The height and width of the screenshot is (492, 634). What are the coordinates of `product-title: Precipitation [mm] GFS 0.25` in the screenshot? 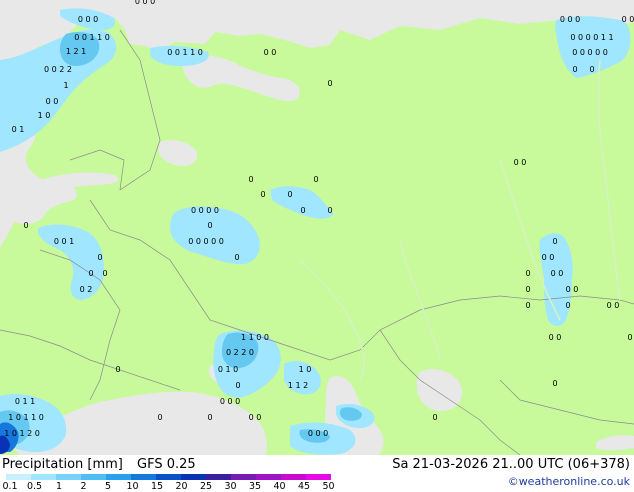 It's located at (99, 464).